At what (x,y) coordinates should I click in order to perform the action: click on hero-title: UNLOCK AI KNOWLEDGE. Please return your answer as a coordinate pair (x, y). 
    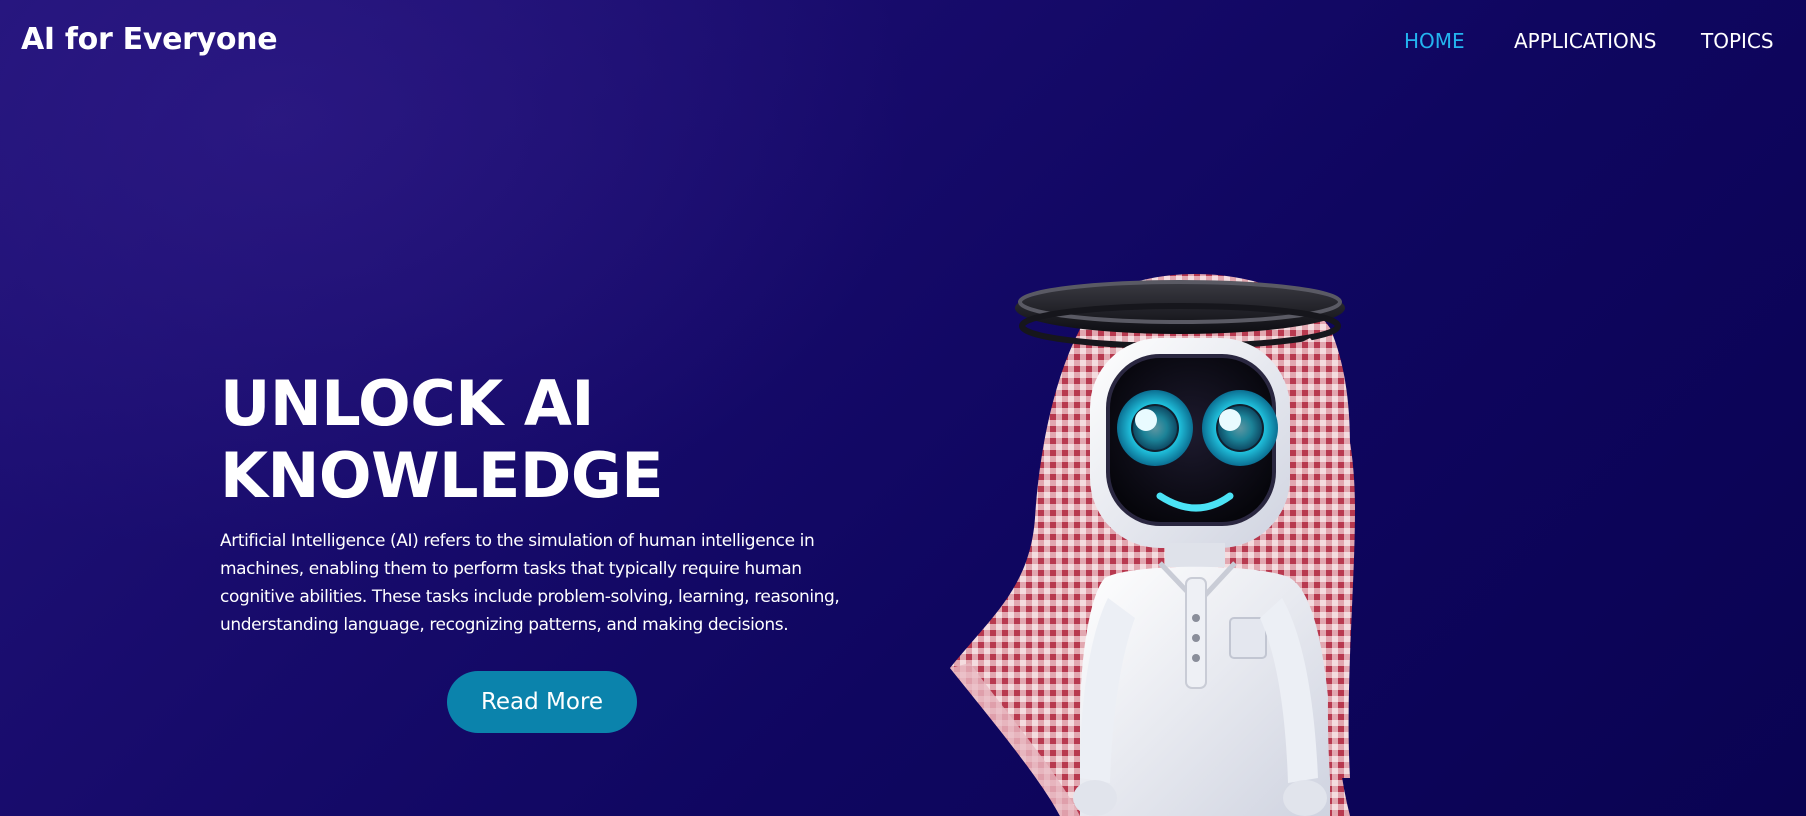
    Looking at the image, I should click on (530, 440).